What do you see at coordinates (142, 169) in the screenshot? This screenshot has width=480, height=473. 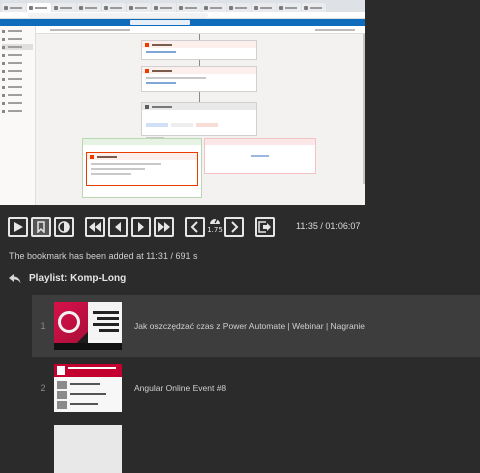 I see `flow-email-card` at bounding box center [142, 169].